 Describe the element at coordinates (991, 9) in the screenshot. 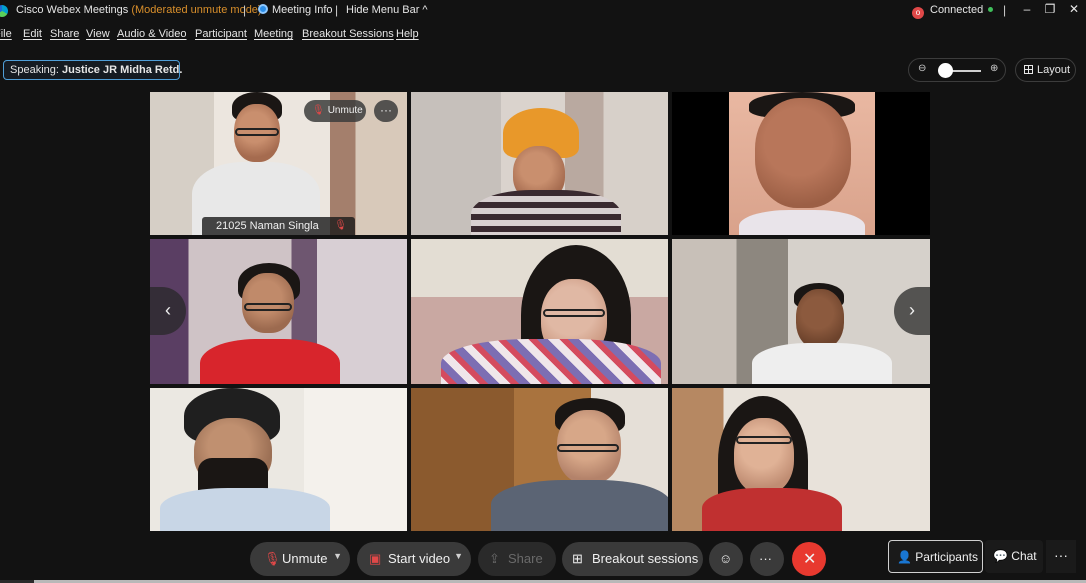

I see `connected-dot-icon` at that location.